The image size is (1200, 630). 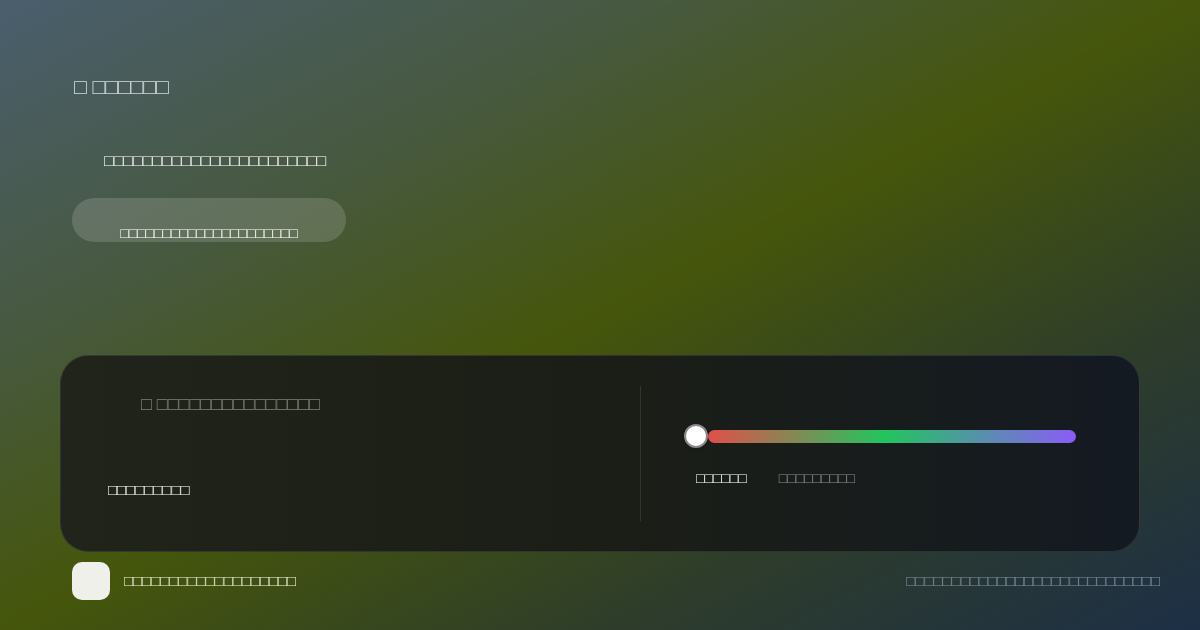 I want to click on footer-text: □□□□□□□□□□□□□□□□□□□, so click(x=210, y=581).